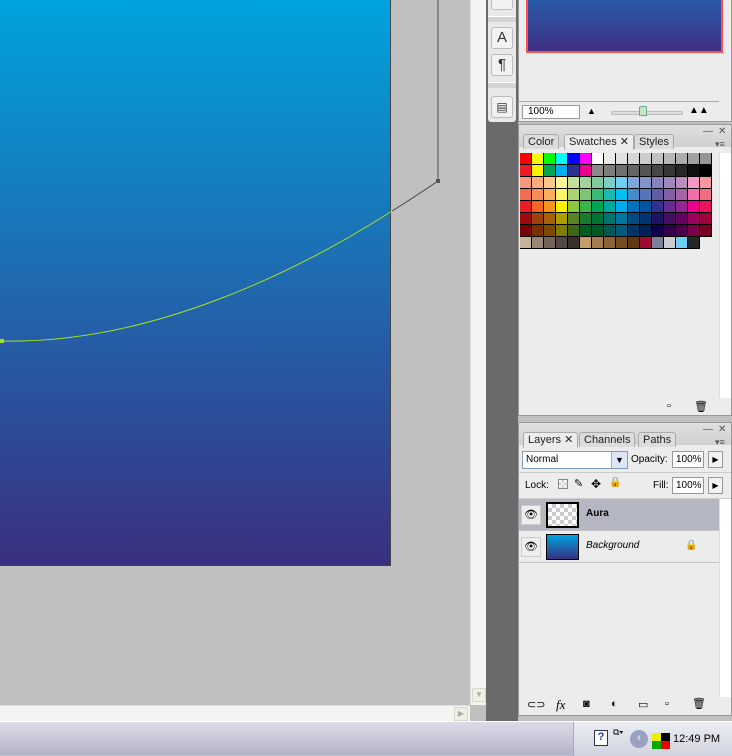  I want to click on layers-scrollbar, so click(725, 598).